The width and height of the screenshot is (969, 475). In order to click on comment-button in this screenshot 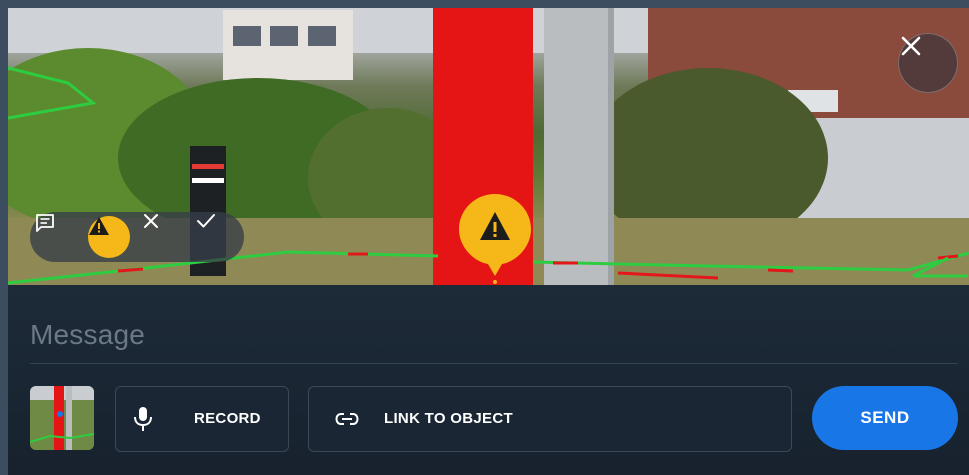, I will do `click(56, 237)`.